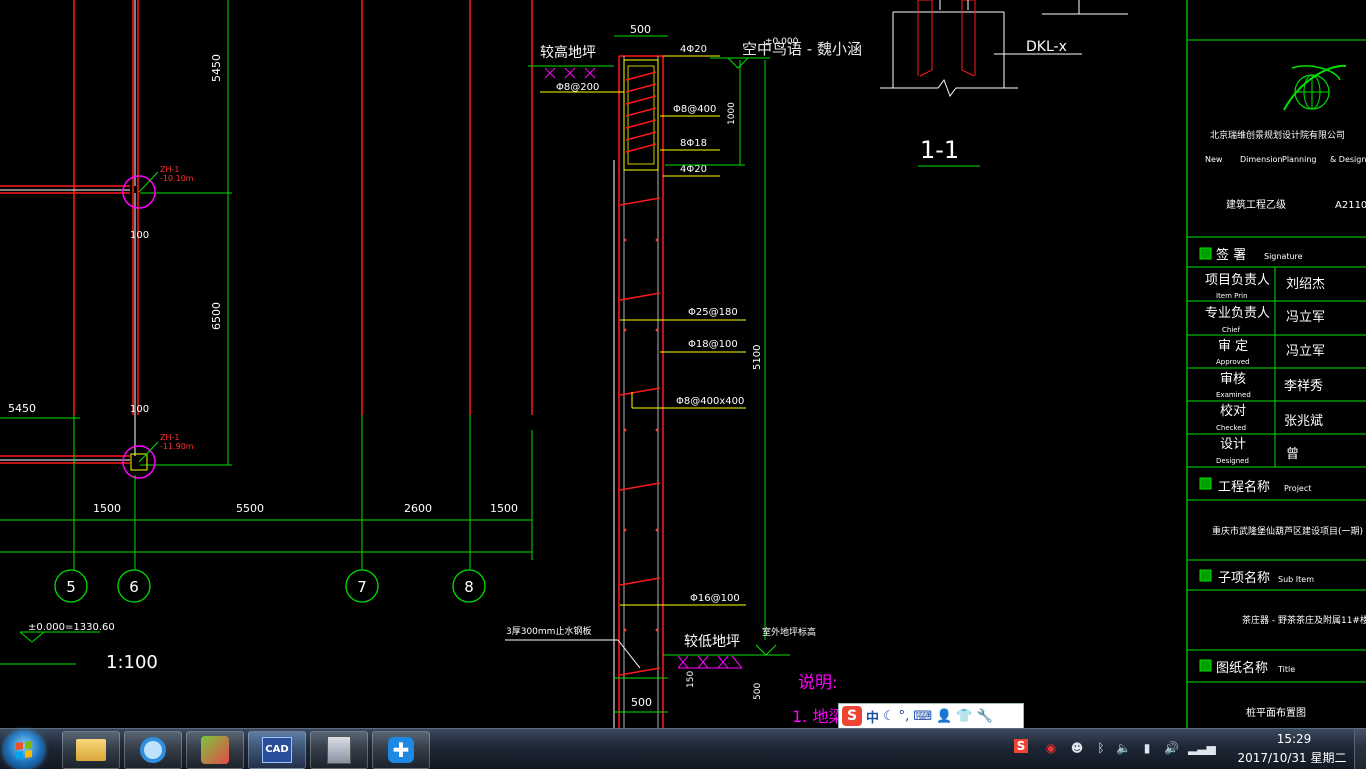 Image resolution: width=1366 pixels, height=769 pixels. What do you see at coordinates (1244, 487) in the screenshot?
I see `project-cn: 工程名称` at bounding box center [1244, 487].